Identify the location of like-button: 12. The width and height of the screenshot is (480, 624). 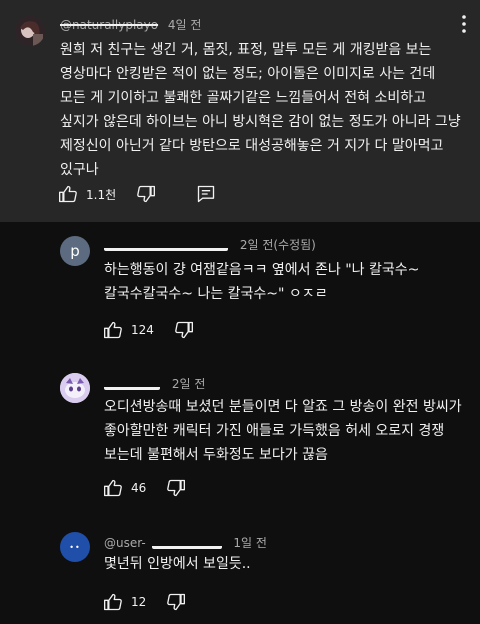
(124, 602).